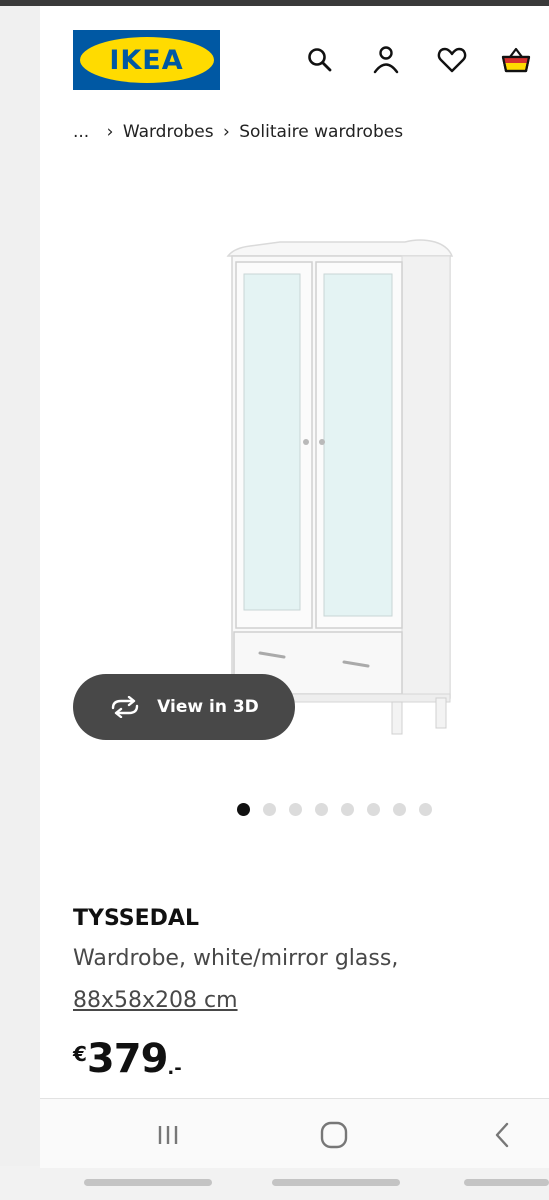  What do you see at coordinates (516, 60) in the screenshot?
I see `basket-icon` at bounding box center [516, 60].